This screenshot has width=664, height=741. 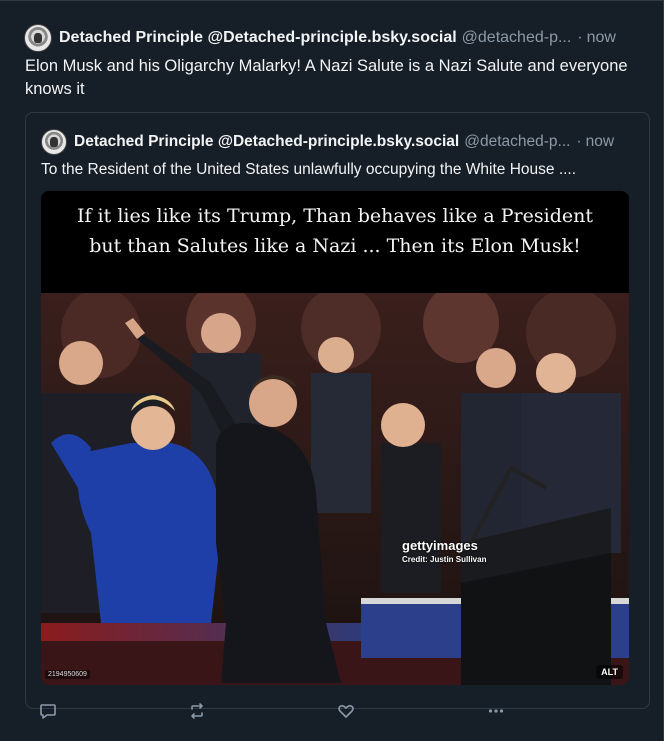 What do you see at coordinates (609, 672) in the screenshot?
I see `alt-text-badge: ALT` at bounding box center [609, 672].